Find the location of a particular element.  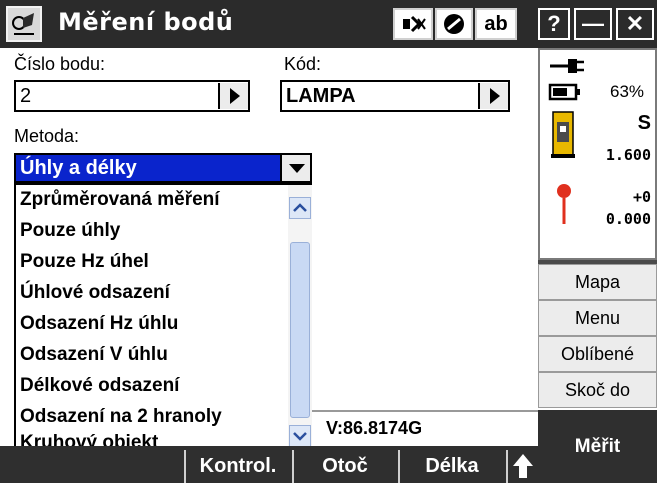

no-entry-icon is located at coordinates (454, 24).